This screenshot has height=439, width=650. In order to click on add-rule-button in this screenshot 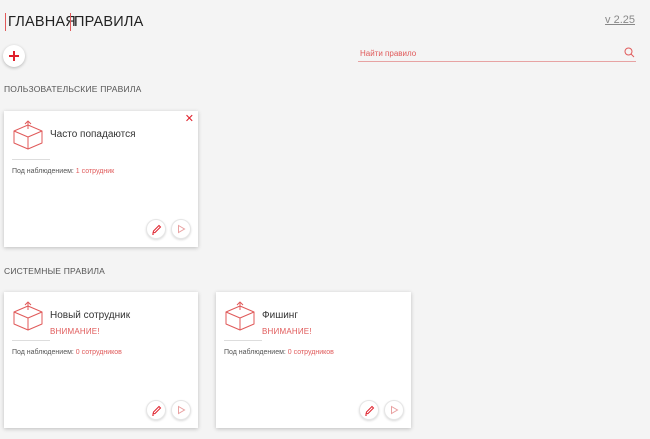, I will do `click(14, 56)`.